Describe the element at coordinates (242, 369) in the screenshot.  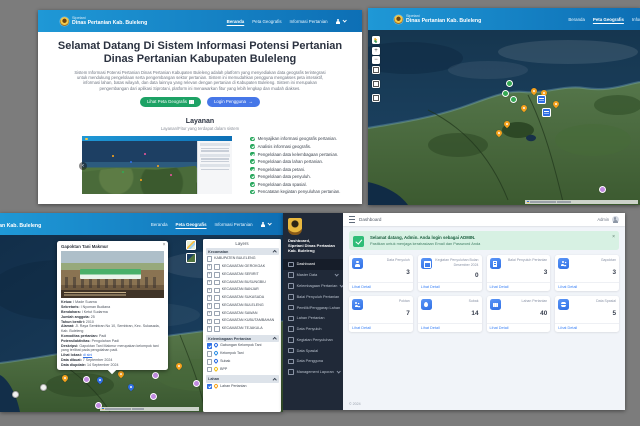
I see `layer-row: BPP` at that location.